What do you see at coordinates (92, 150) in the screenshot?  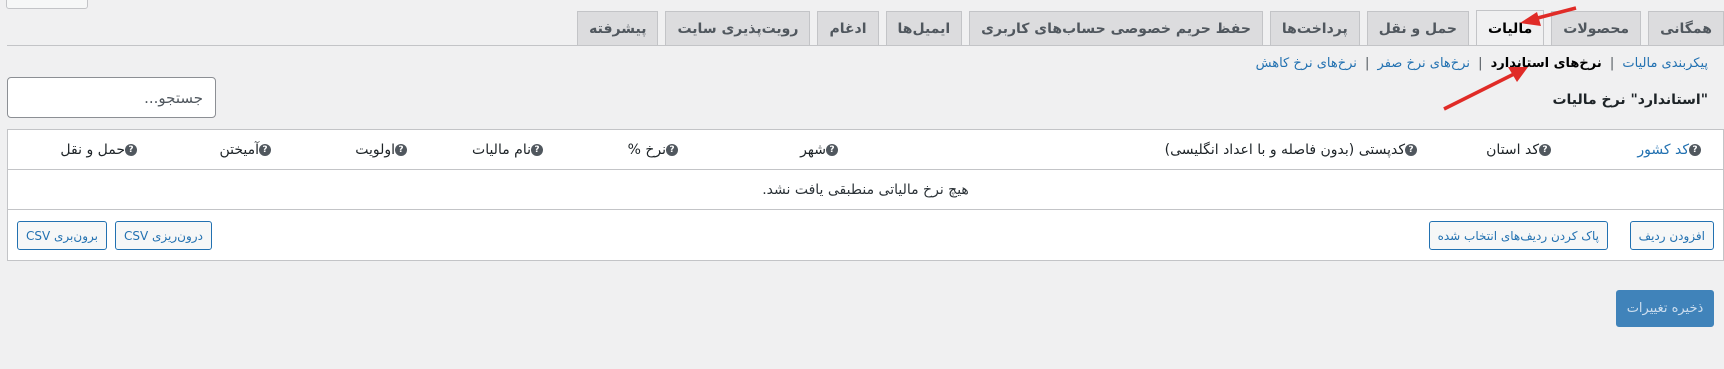 I see `column-label: حمل و نقل` at bounding box center [92, 150].